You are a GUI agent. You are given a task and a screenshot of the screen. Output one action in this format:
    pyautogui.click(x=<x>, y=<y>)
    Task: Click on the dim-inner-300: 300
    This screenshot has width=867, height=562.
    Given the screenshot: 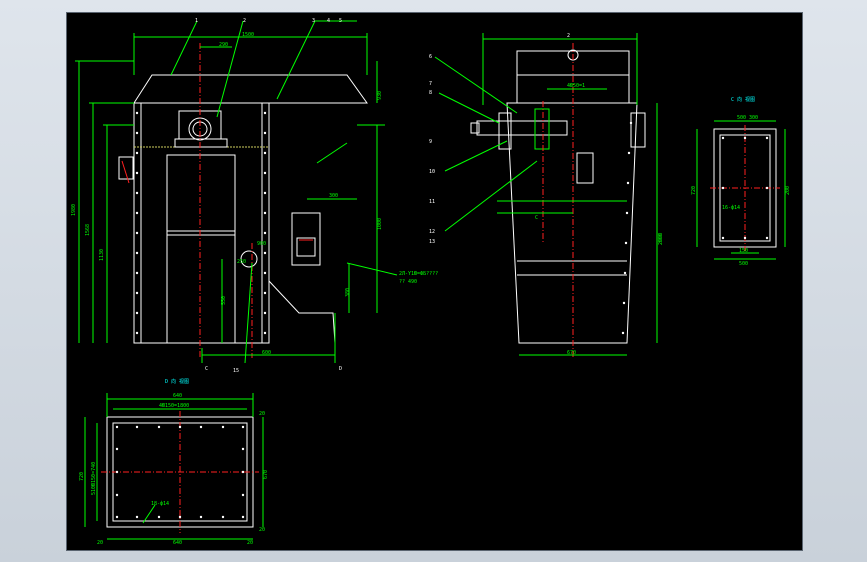 What is the action you would take?
    pyautogui.click(x=333, y=196)
    